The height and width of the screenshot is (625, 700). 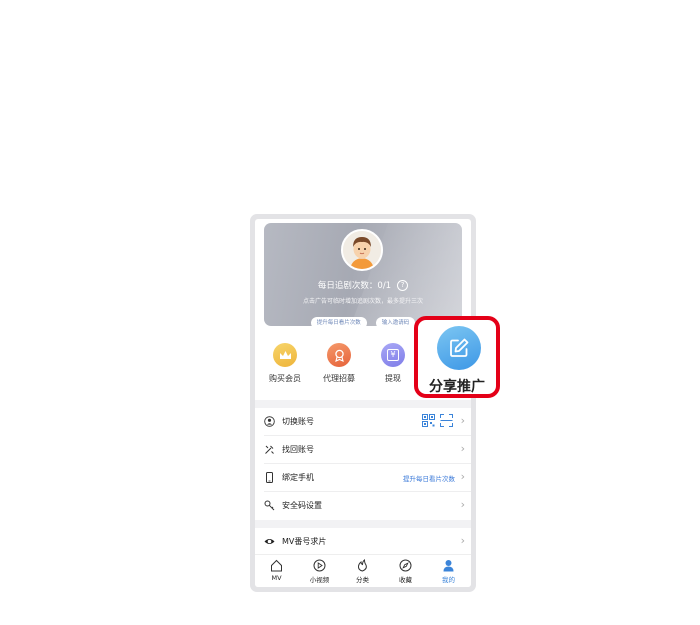 What do you see at coordinates (269, 449) in the screenshot?
I see `tools-icon` at bounding box center [269, 449].